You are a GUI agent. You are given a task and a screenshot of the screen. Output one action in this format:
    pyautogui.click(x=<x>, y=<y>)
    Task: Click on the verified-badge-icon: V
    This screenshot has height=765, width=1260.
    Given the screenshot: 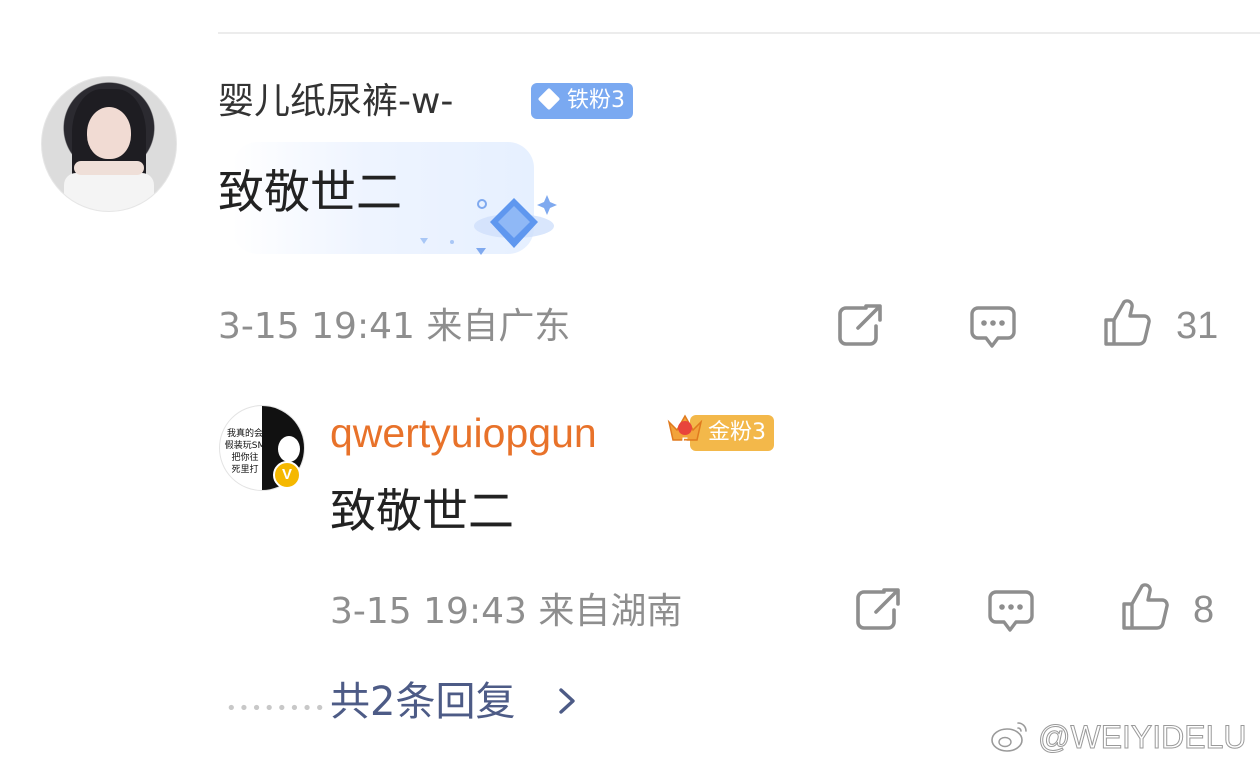 What is the action you would take?
    pyautogui.click(x=287, y=475)
    